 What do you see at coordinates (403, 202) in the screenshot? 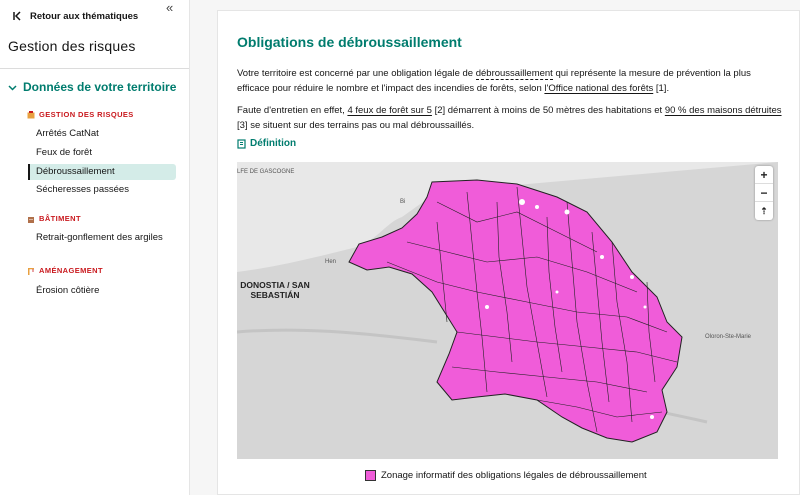
I see `map-label-biarritz: Bi` at bounding box center [403, 202].